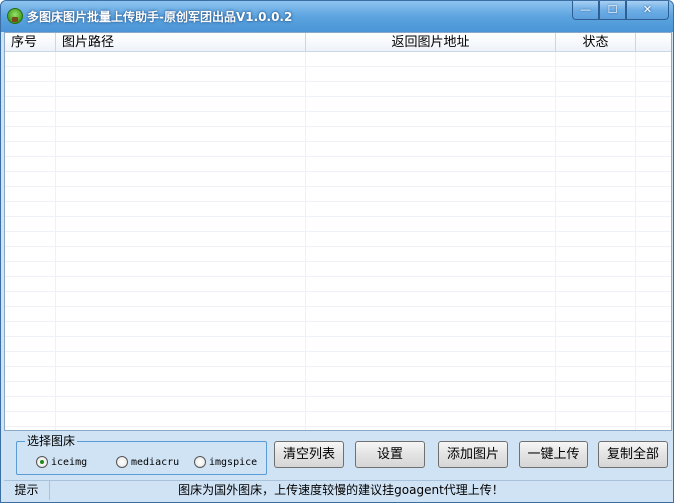 The width and height of the screenshot is (674, 503). I want to click on caption-buttons: — ☐ ✕, so click(620, 11).